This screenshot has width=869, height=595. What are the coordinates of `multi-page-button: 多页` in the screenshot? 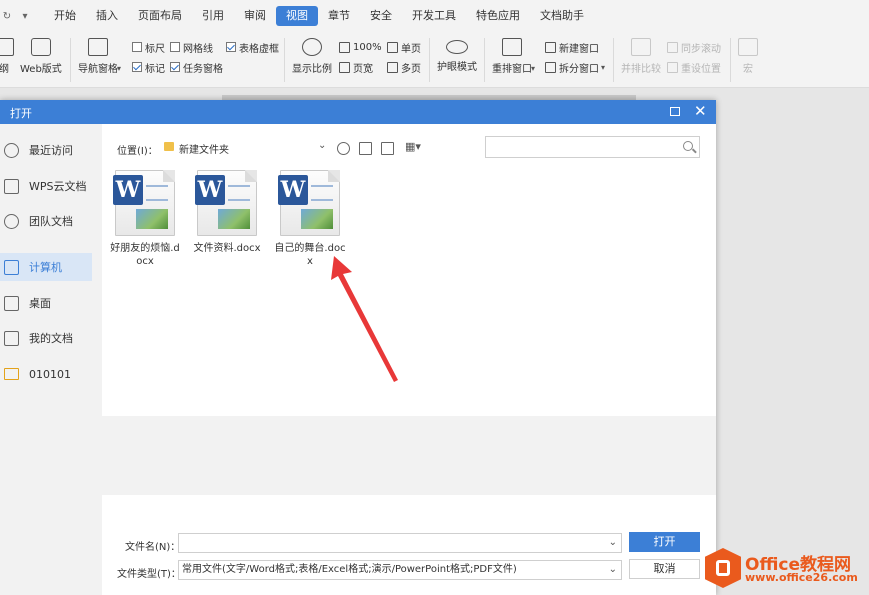 It's located at (404, 67).